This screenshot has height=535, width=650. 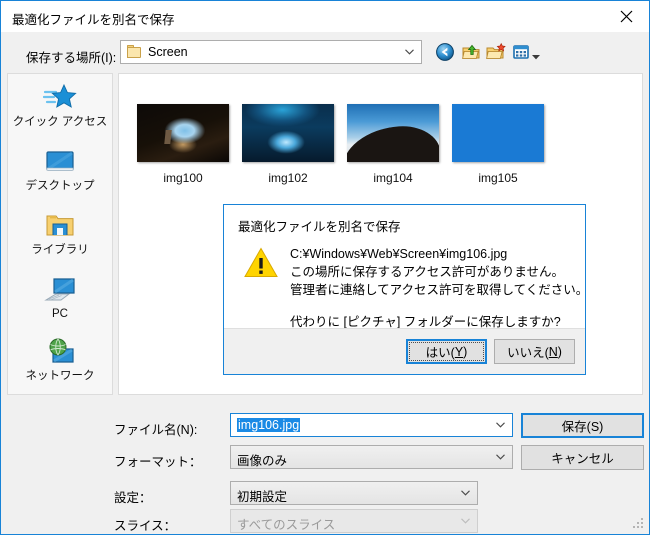 I want to click on place-quick-access: クイック アクセス, so click(x=60, y=109).